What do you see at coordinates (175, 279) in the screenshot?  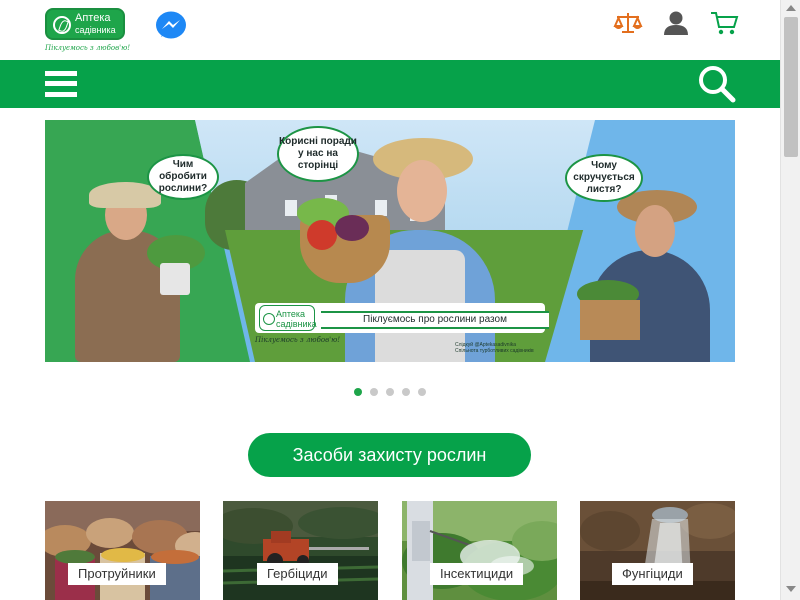 I see `plant-pot` at bounding box center [175, 279].